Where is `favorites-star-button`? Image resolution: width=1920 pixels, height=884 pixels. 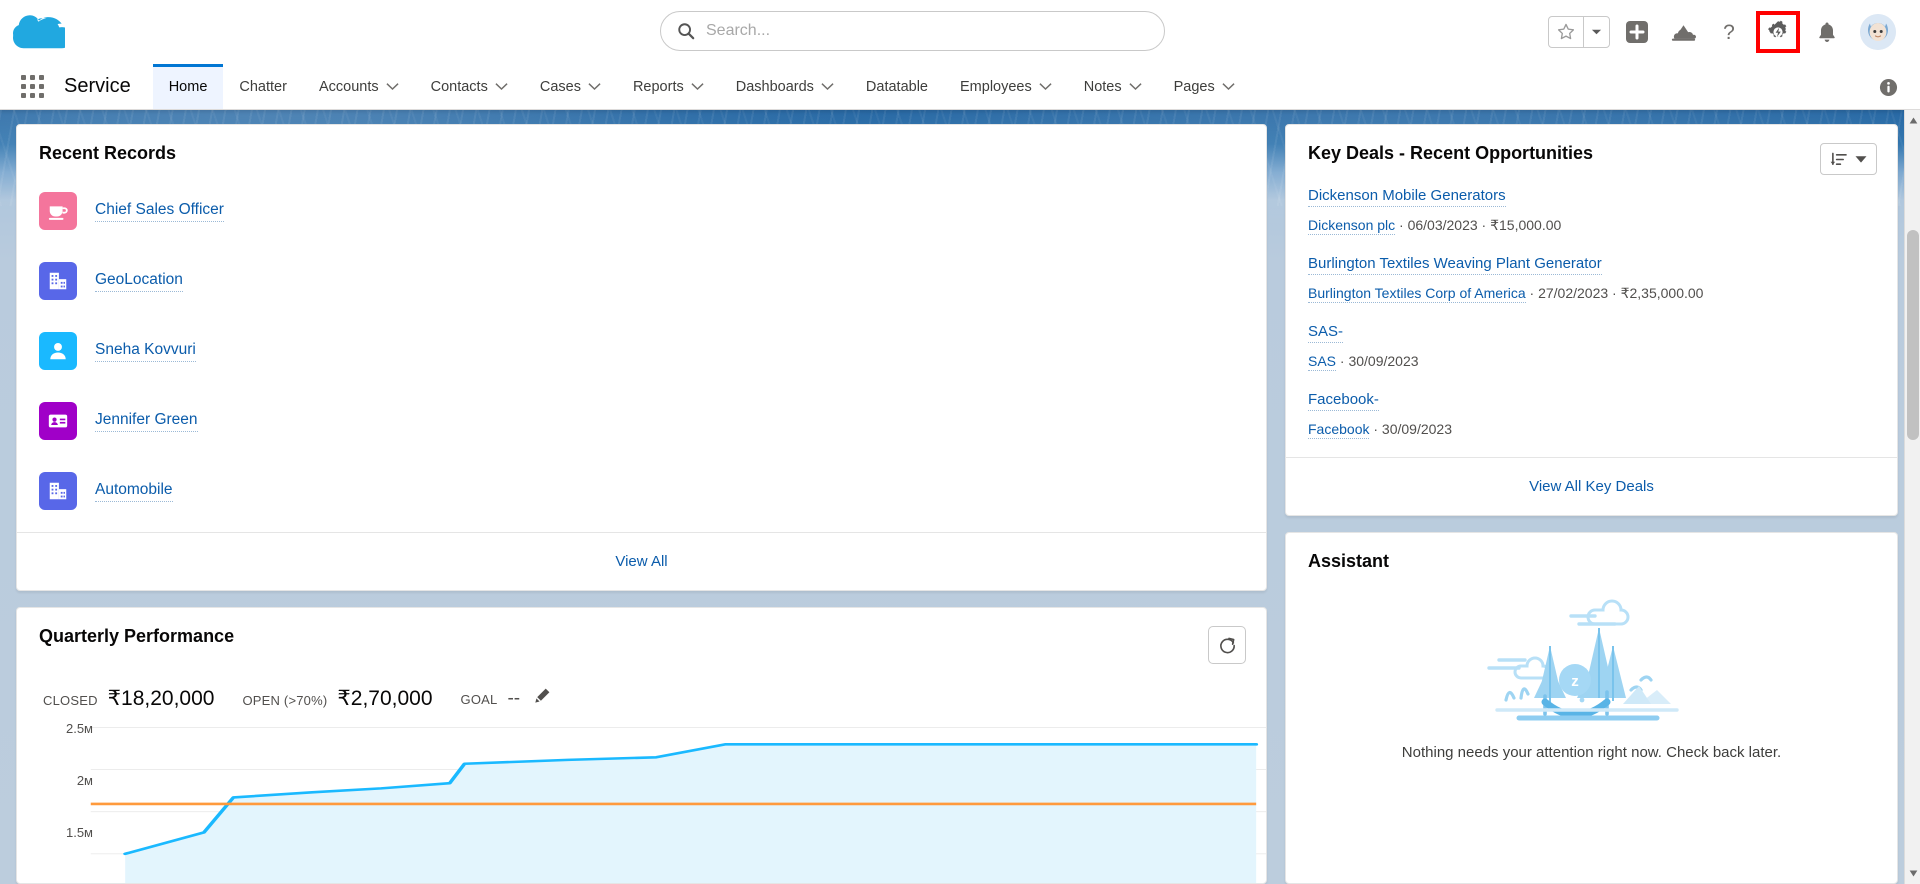
favorites-star-button is located at coordinates (1566, 32).